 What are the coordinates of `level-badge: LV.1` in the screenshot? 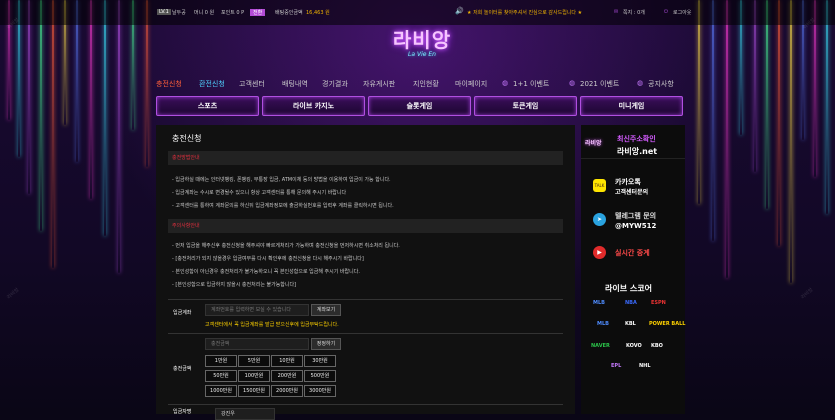 It's located at (164, 12).